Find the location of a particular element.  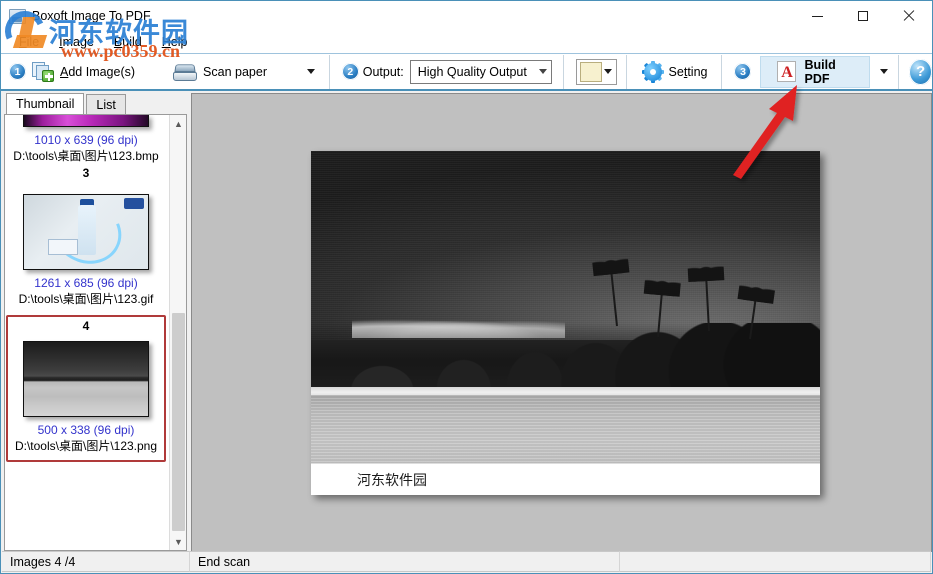

add-image-icon is located at coordinates (43, 71).